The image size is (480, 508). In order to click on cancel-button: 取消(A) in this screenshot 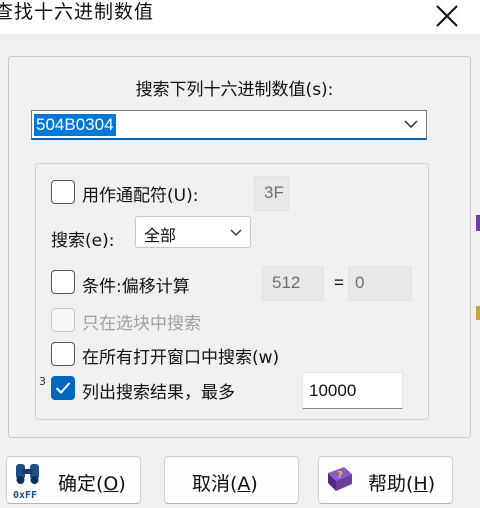, I will do `click(231, 480)`.